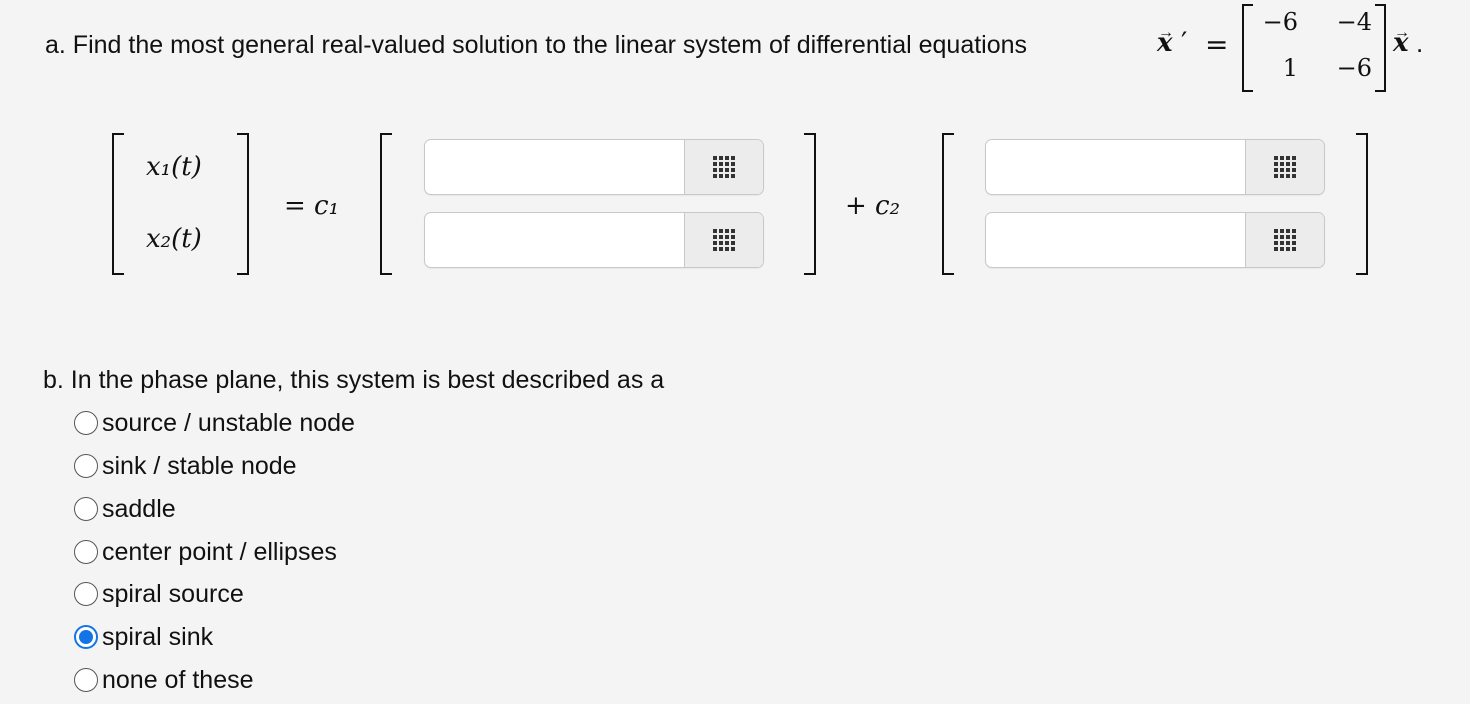 Image resolution: width=1470 pixels, height=704 pixels. What do you see at coordinates (199, 465) in the screenshot?
I see `option-label: sink / stable node` at bounding box center [199, 465].